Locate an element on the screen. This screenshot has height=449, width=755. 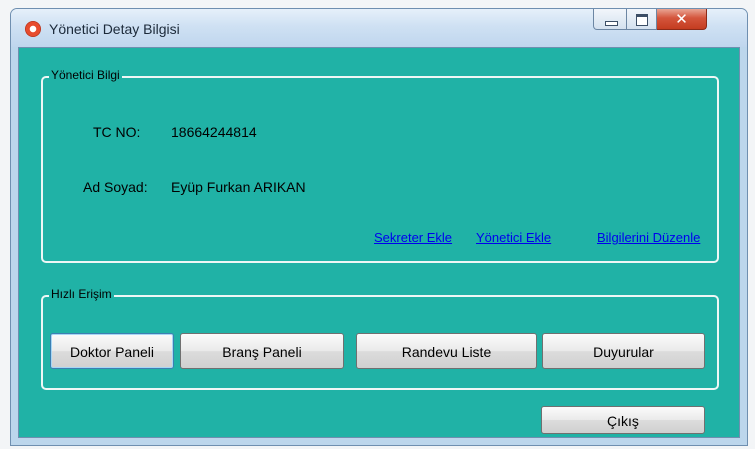
maximize-button is located at coordinates (642, 19).